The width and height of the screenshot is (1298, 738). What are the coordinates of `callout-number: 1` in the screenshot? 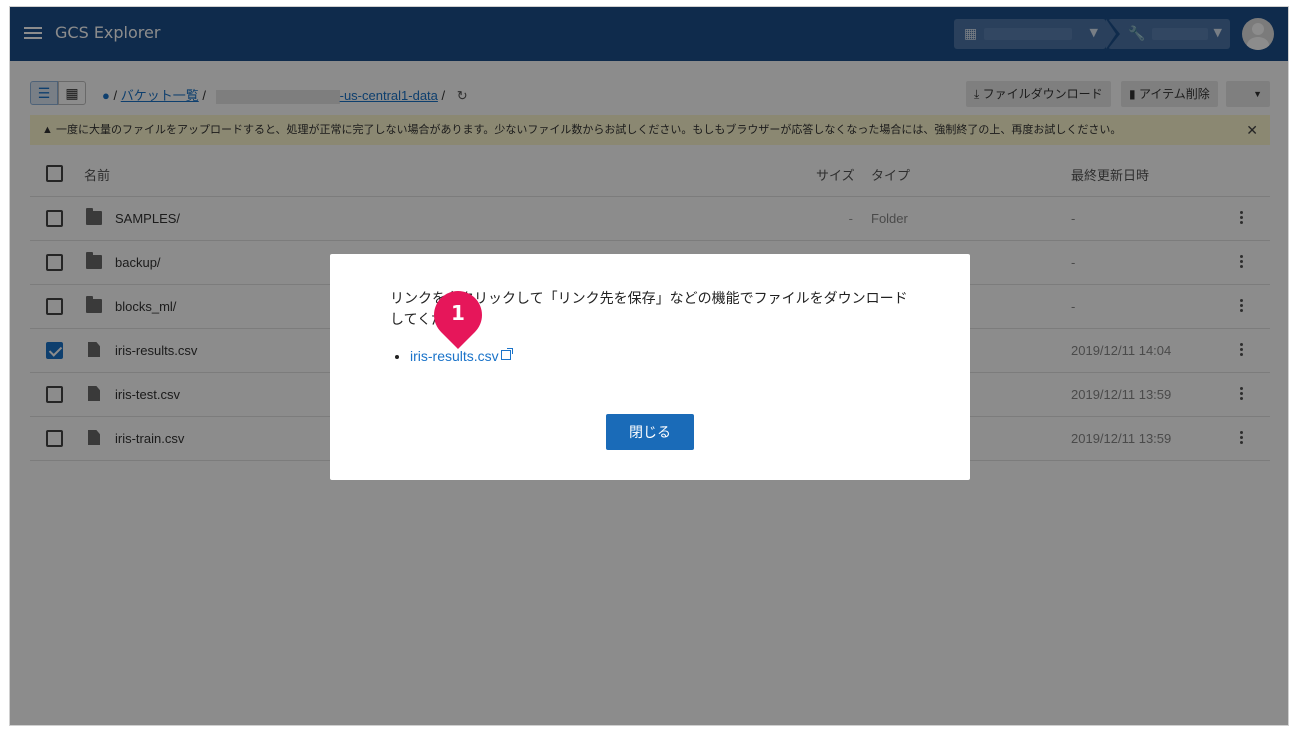 It's located at (458, 313).